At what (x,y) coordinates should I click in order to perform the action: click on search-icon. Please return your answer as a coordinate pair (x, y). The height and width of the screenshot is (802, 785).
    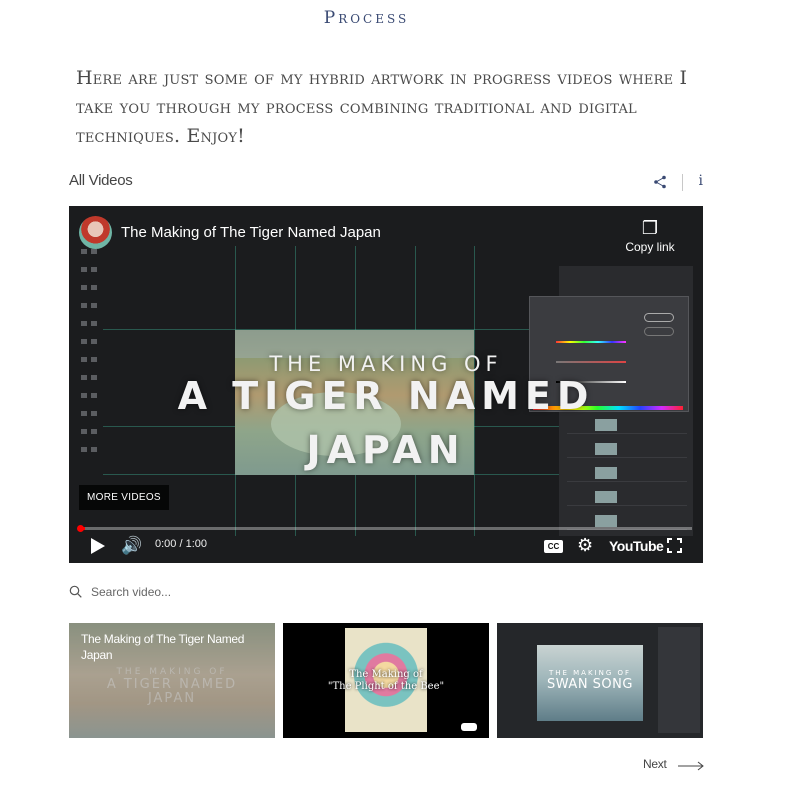
    Looking at the image, I should click on (75, 591).